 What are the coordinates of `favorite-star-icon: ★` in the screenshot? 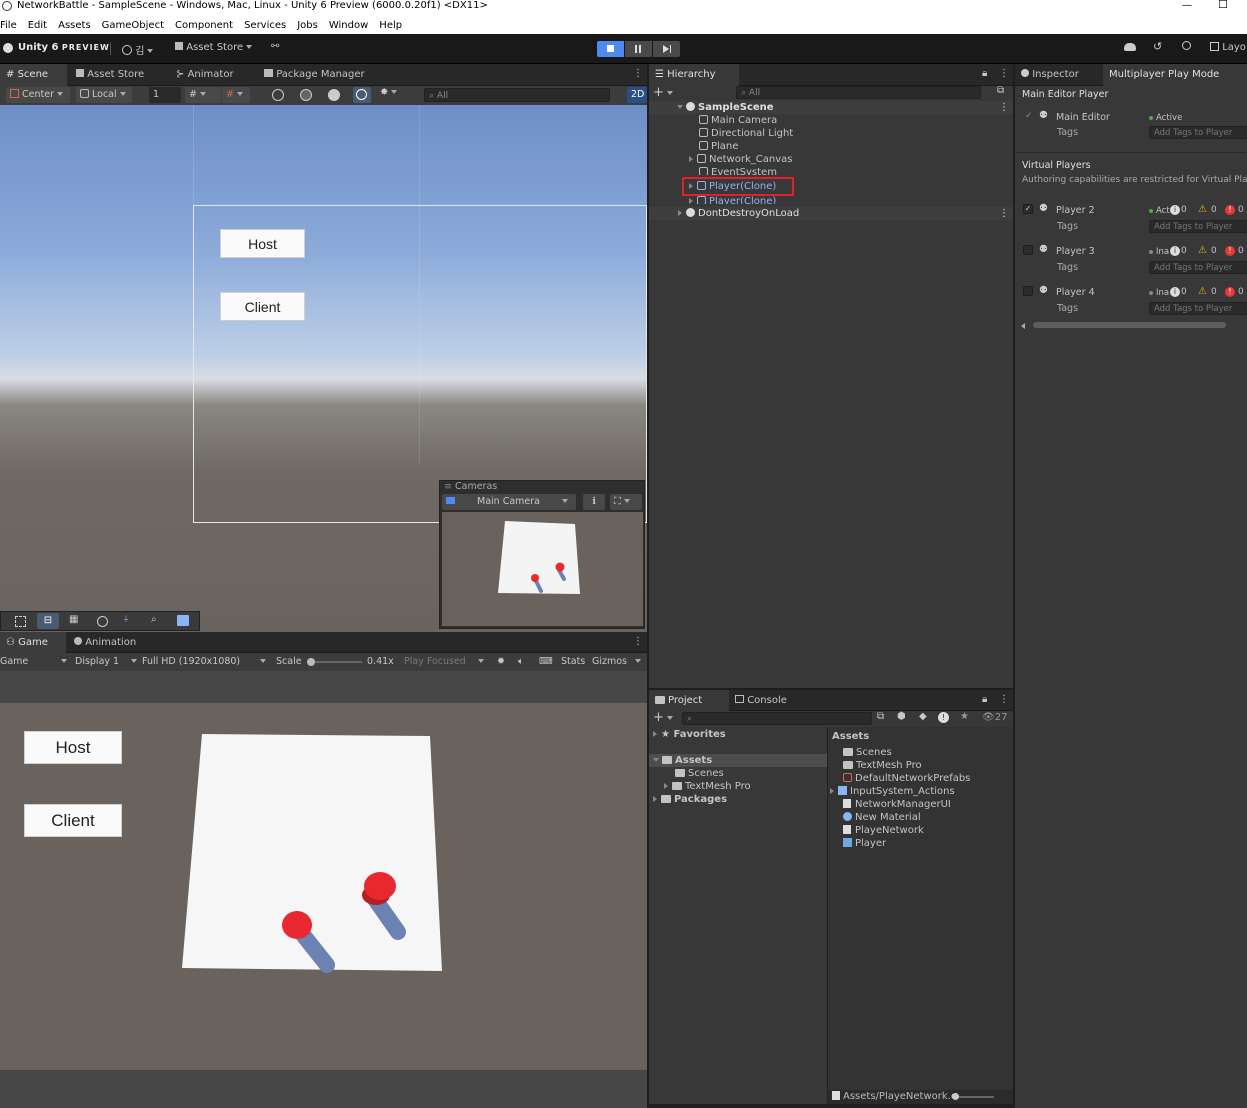 It's located at (964, 716).